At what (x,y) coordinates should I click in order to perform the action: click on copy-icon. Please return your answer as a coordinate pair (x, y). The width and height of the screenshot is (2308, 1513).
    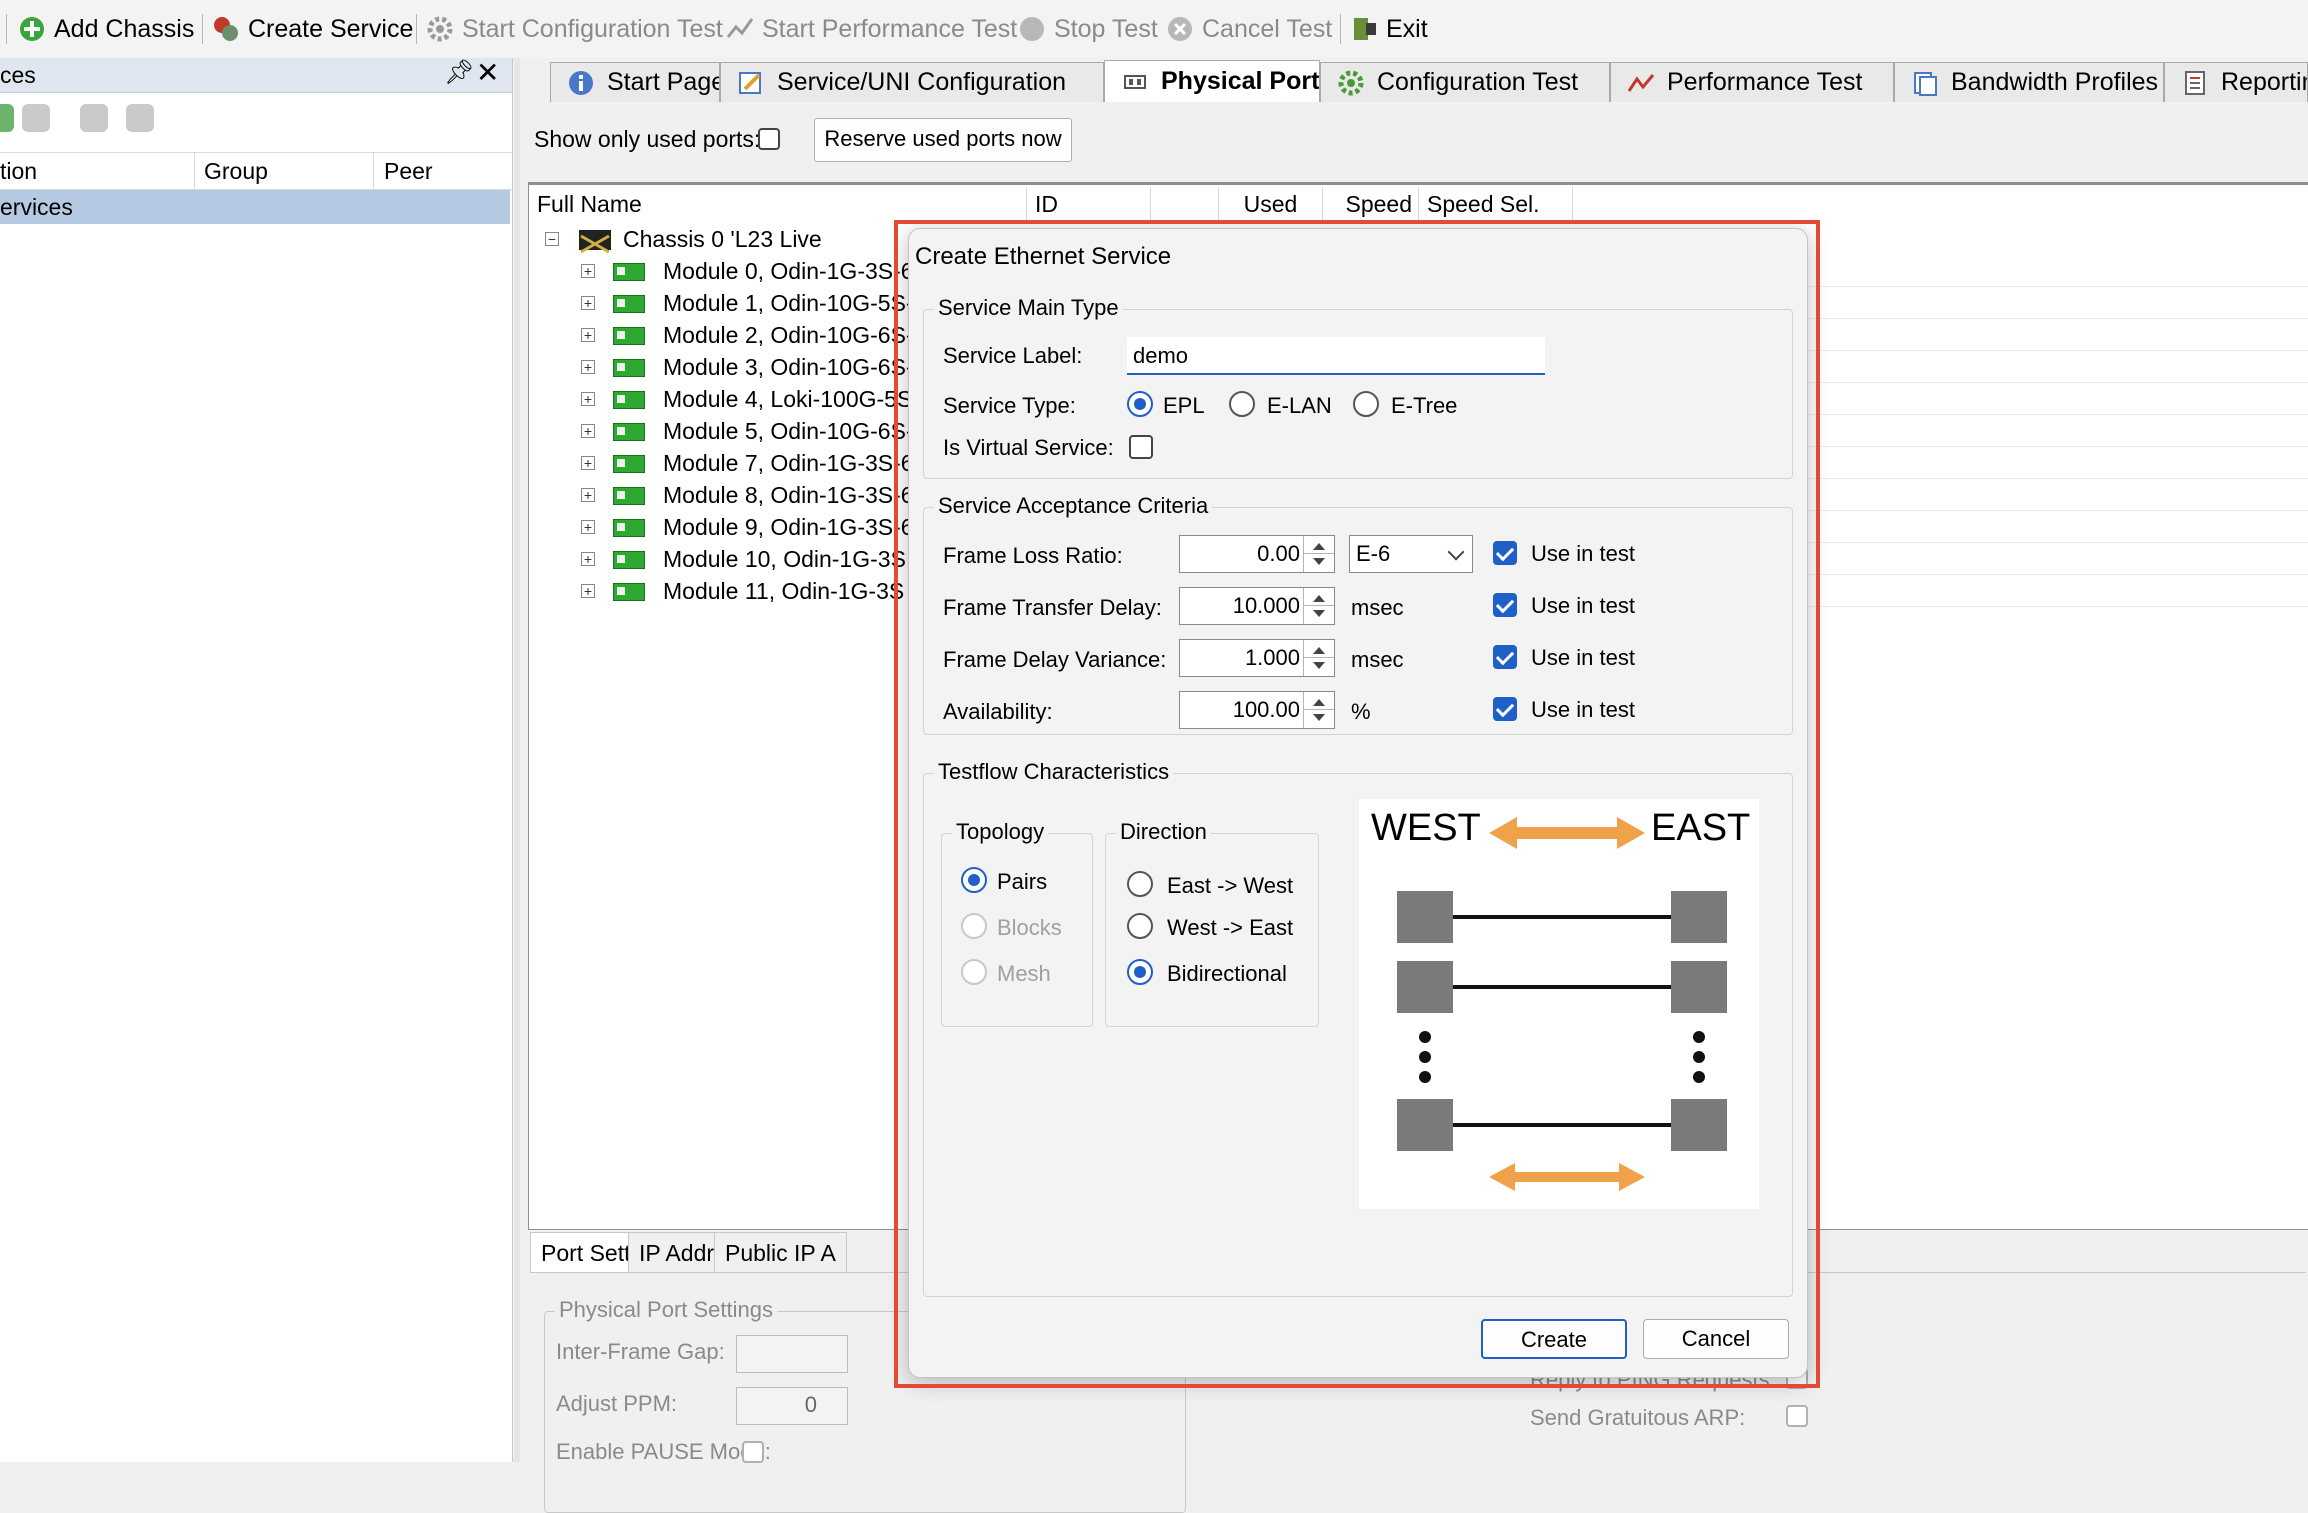
    Looking at the image, I should click on (94, 118).